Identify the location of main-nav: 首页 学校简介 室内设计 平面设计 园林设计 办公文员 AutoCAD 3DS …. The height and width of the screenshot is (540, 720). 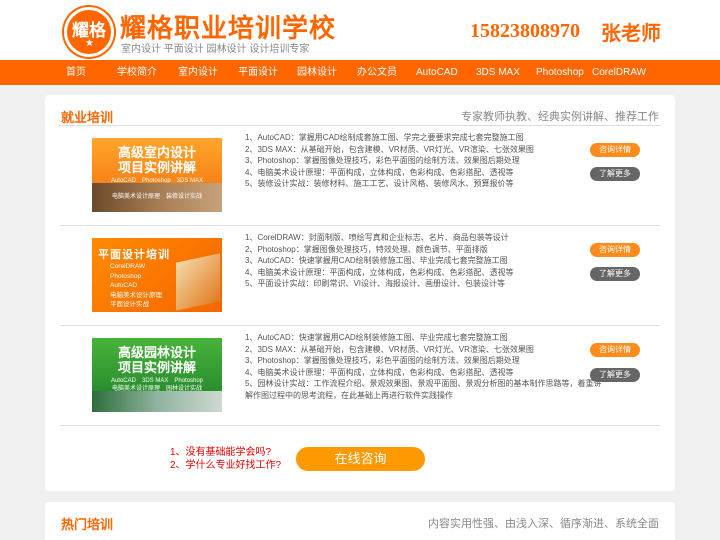
(360, 72).